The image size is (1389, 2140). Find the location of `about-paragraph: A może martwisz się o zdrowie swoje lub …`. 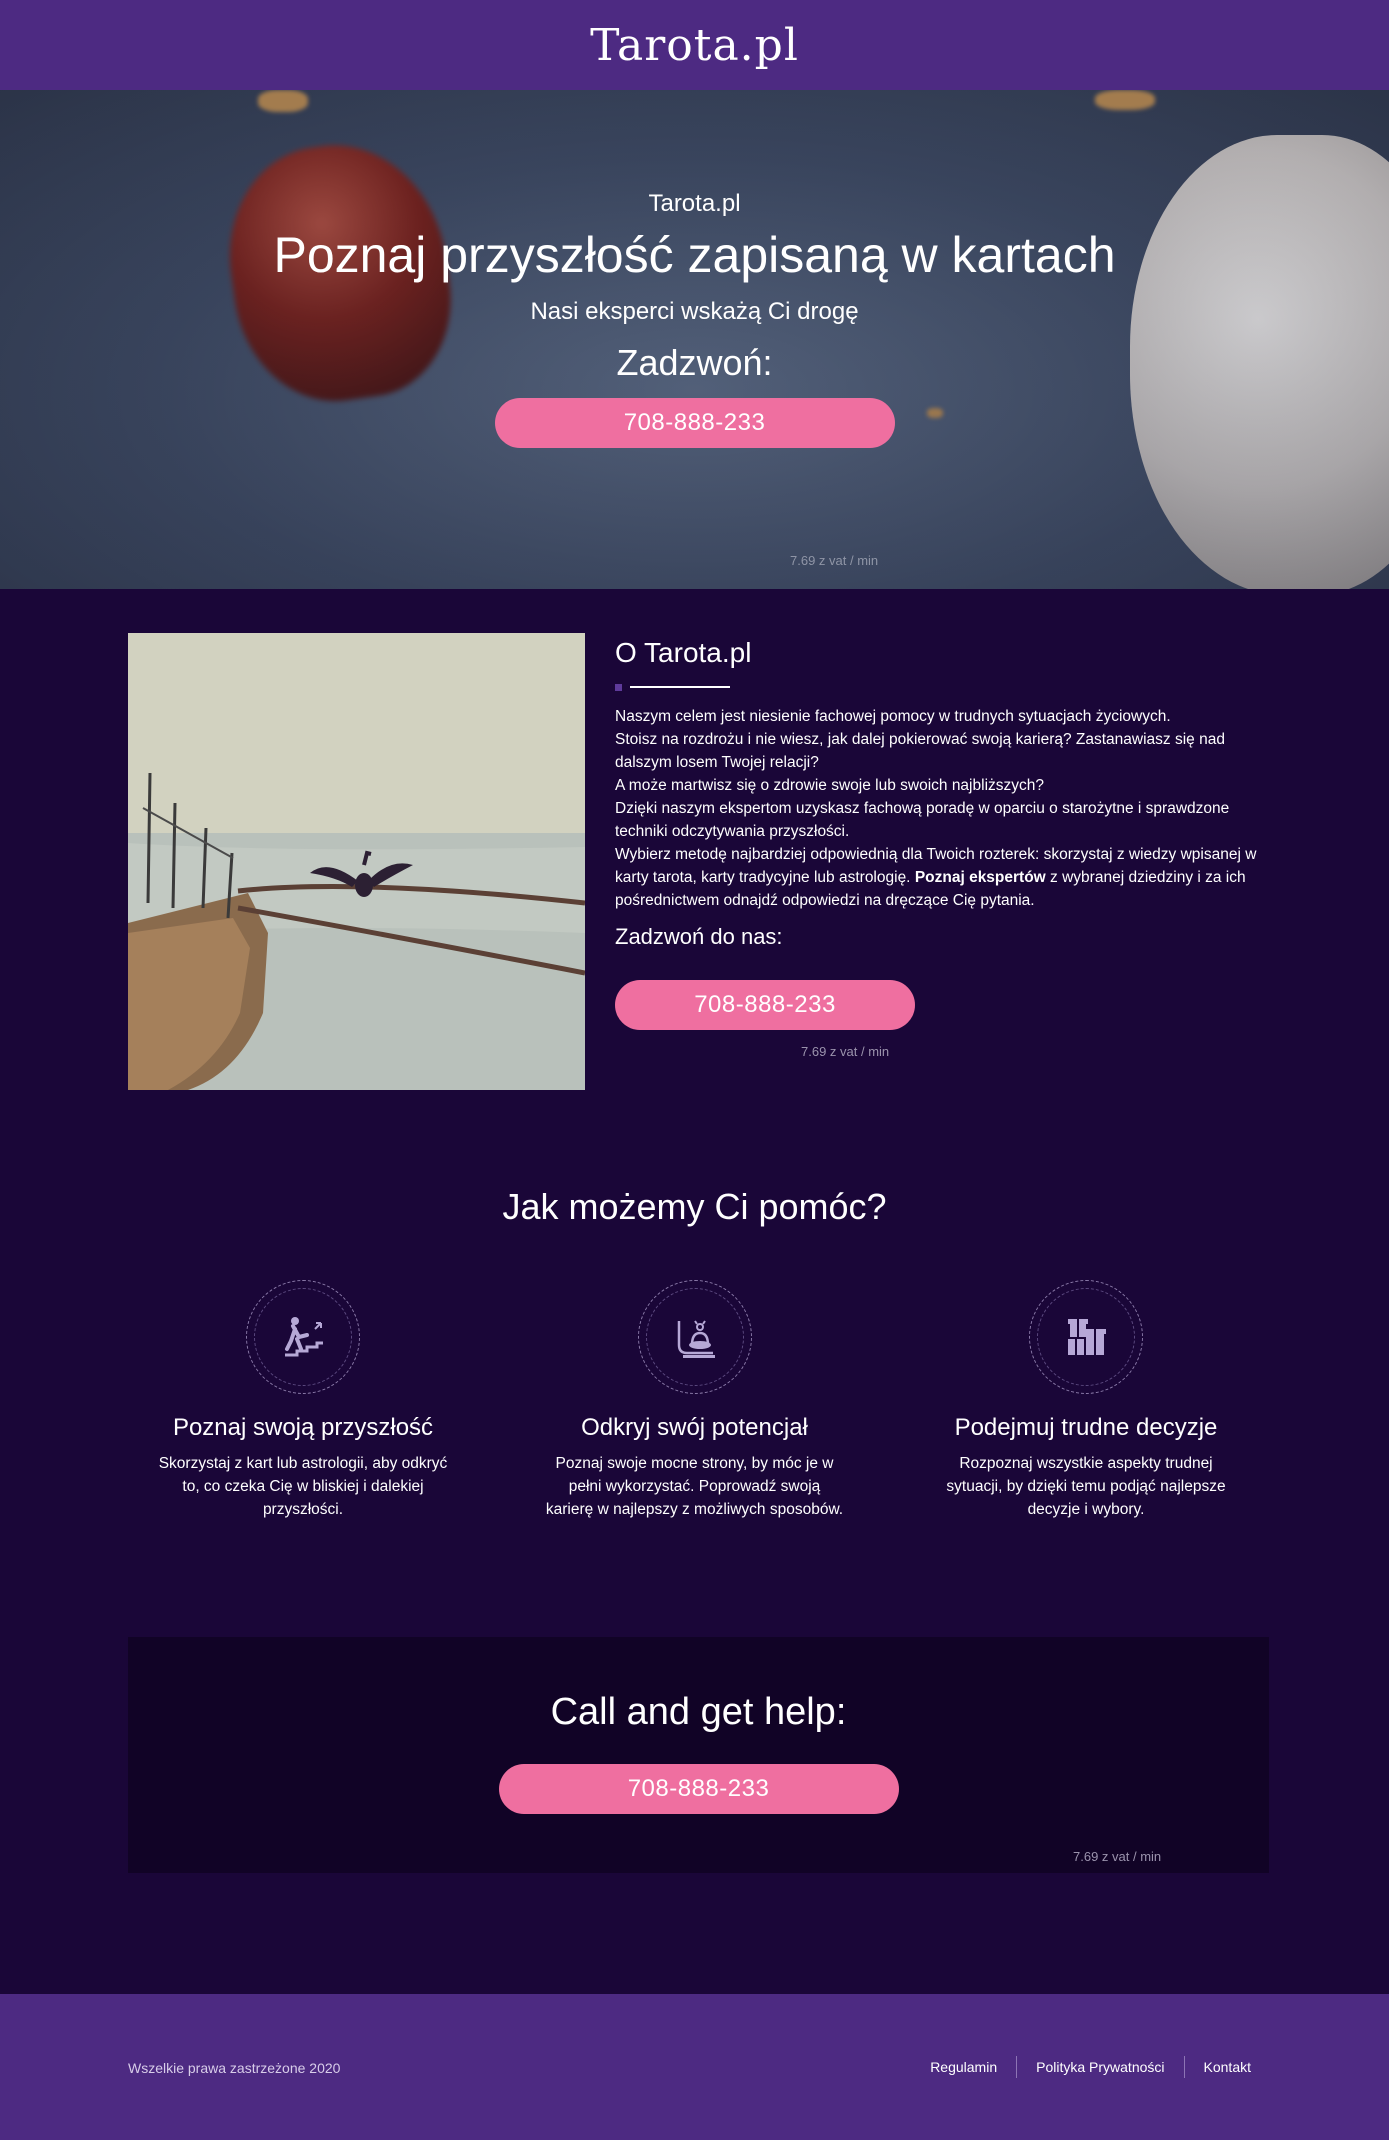

about-paragraph: A może martwisz się o zdrowie swoje lub … is located at coordinates (829, 785).